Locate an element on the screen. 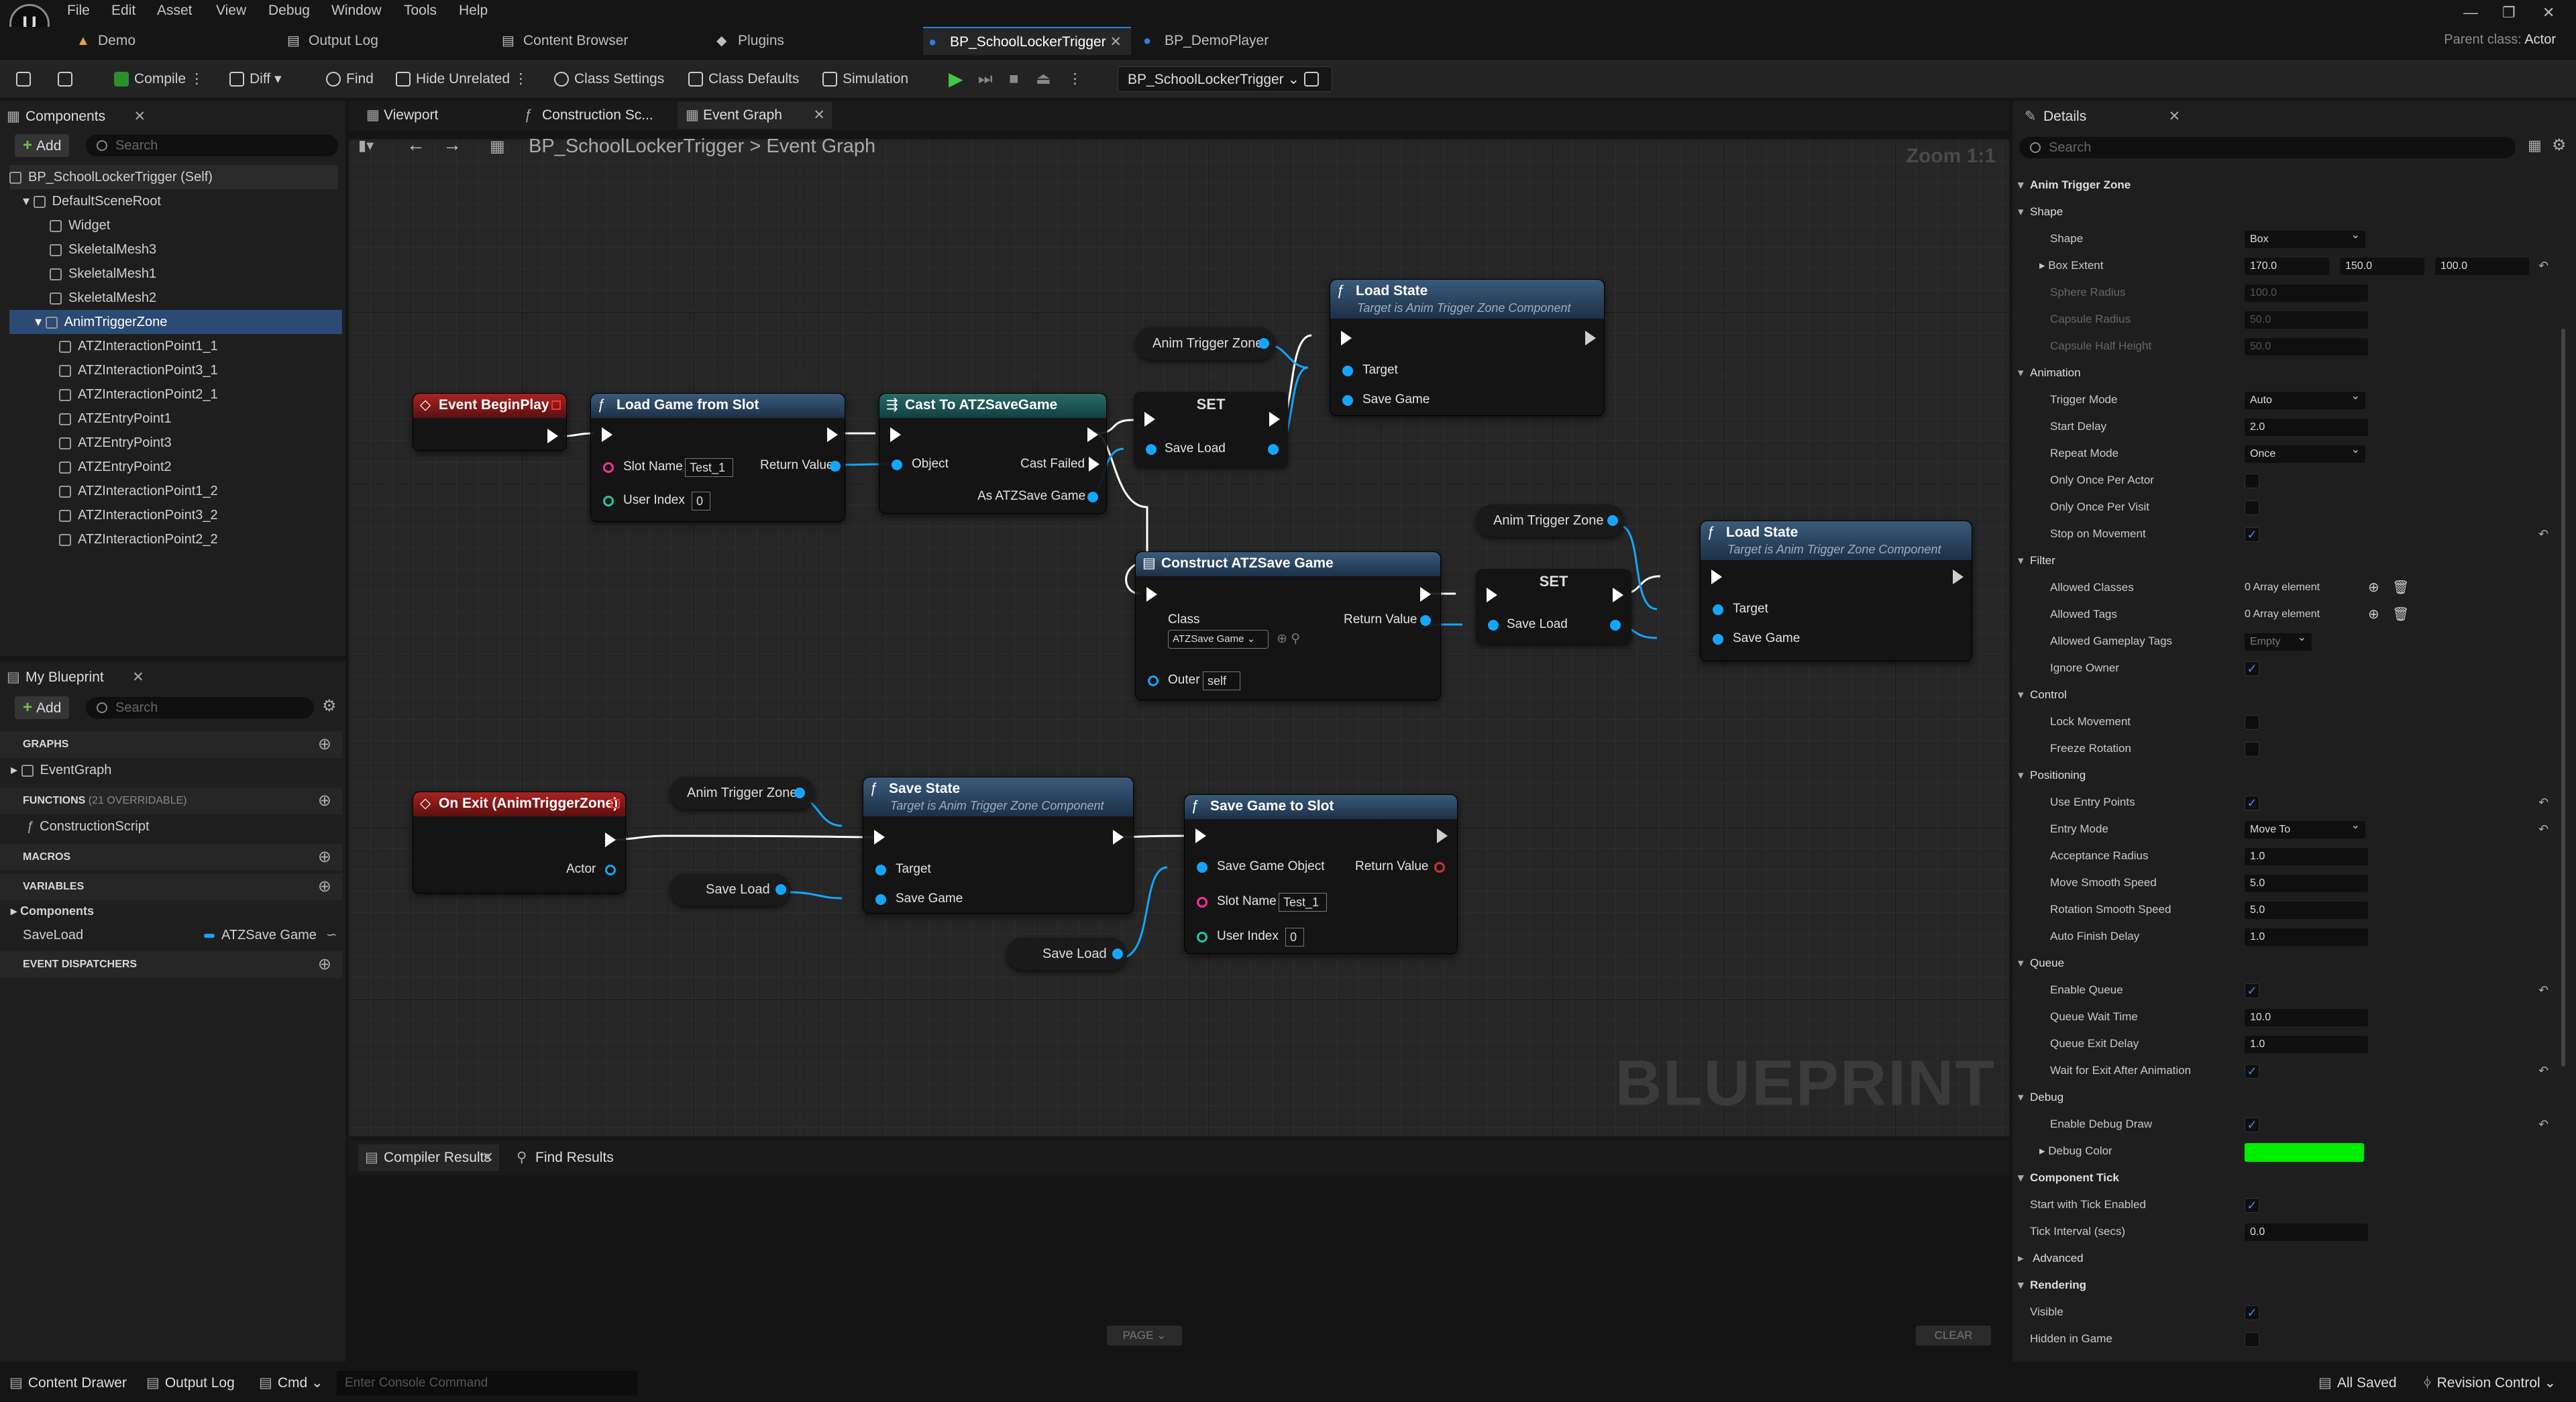 This screenshot has height=1402, width=2576. find-button: Find is located at coordinates (350, 79).